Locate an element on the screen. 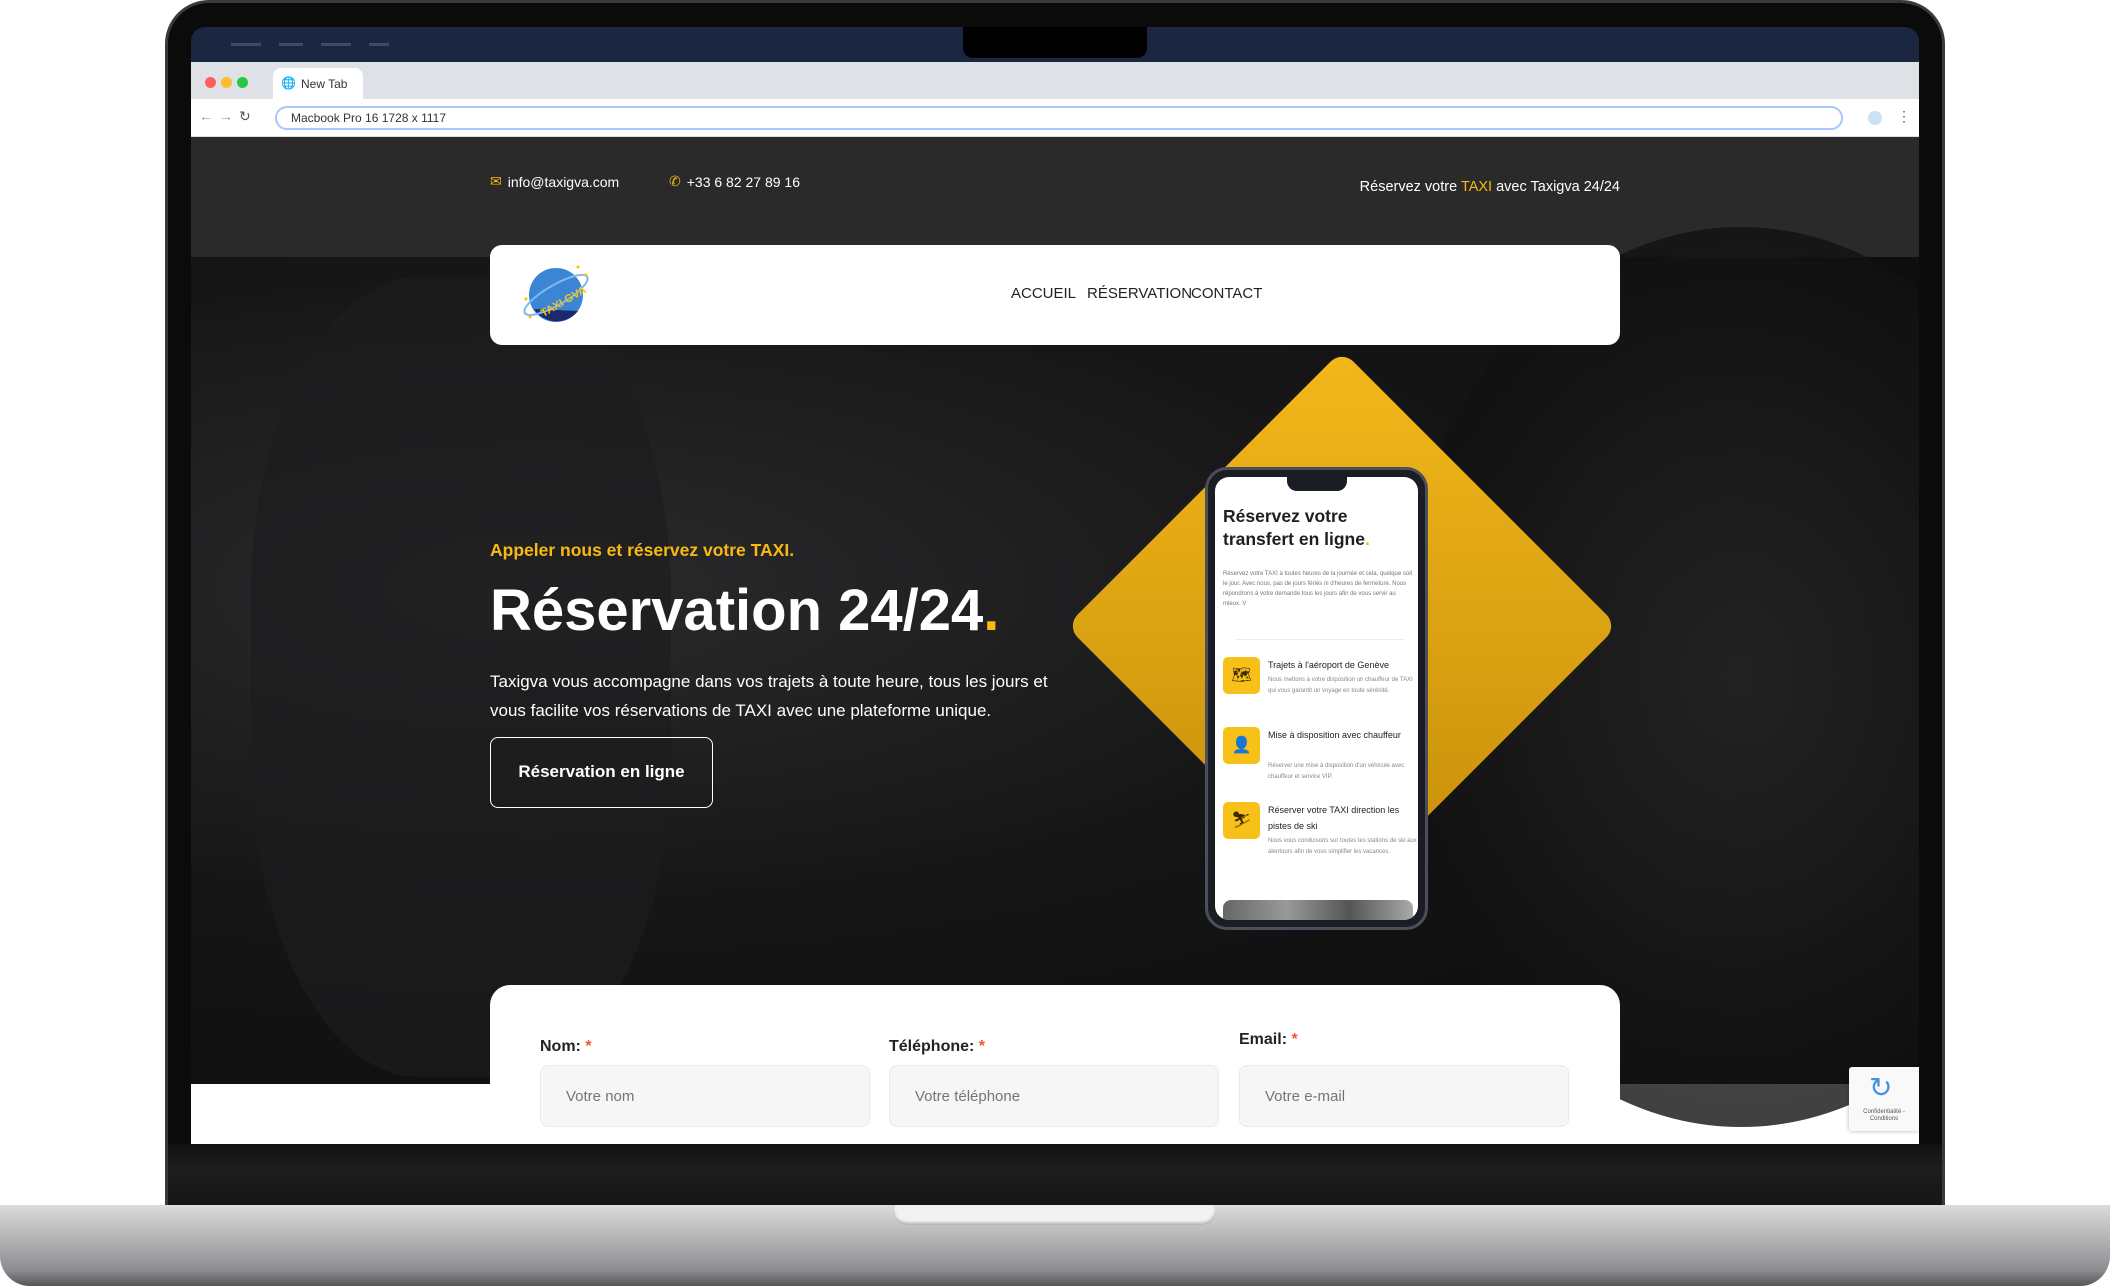 The width and height of the screenshot is (2110, 1286). forward-icon: → is located at coordinates (226, 116).